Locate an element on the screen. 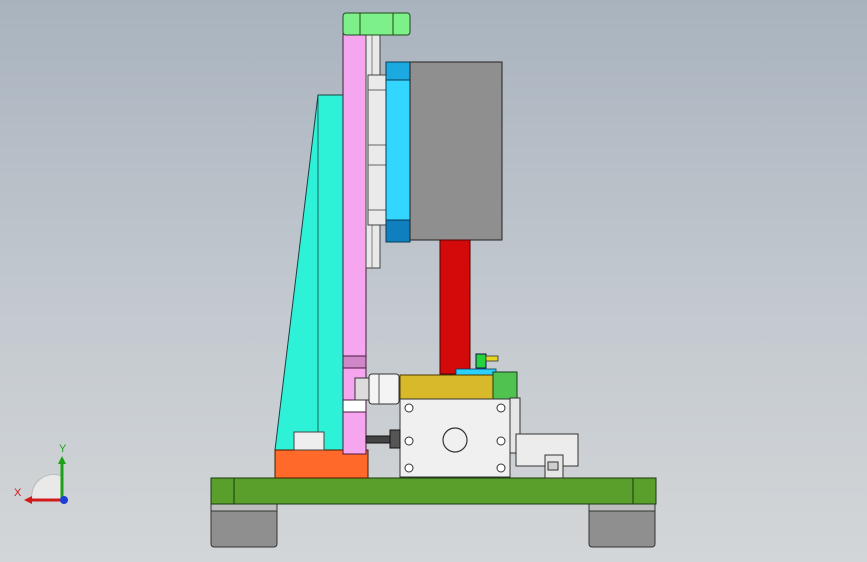 This screenshot has height=562, width=867. linear-bearing is located at coordinates (377, 150).